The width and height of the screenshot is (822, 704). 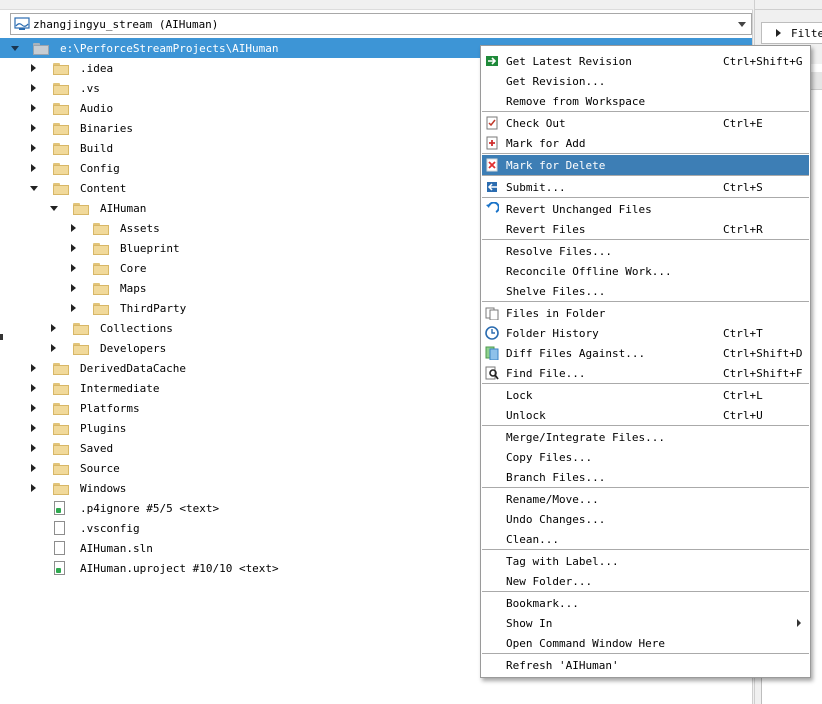 I want to click on menu-item-label: Mark for Add, so click(x=546, y=143).